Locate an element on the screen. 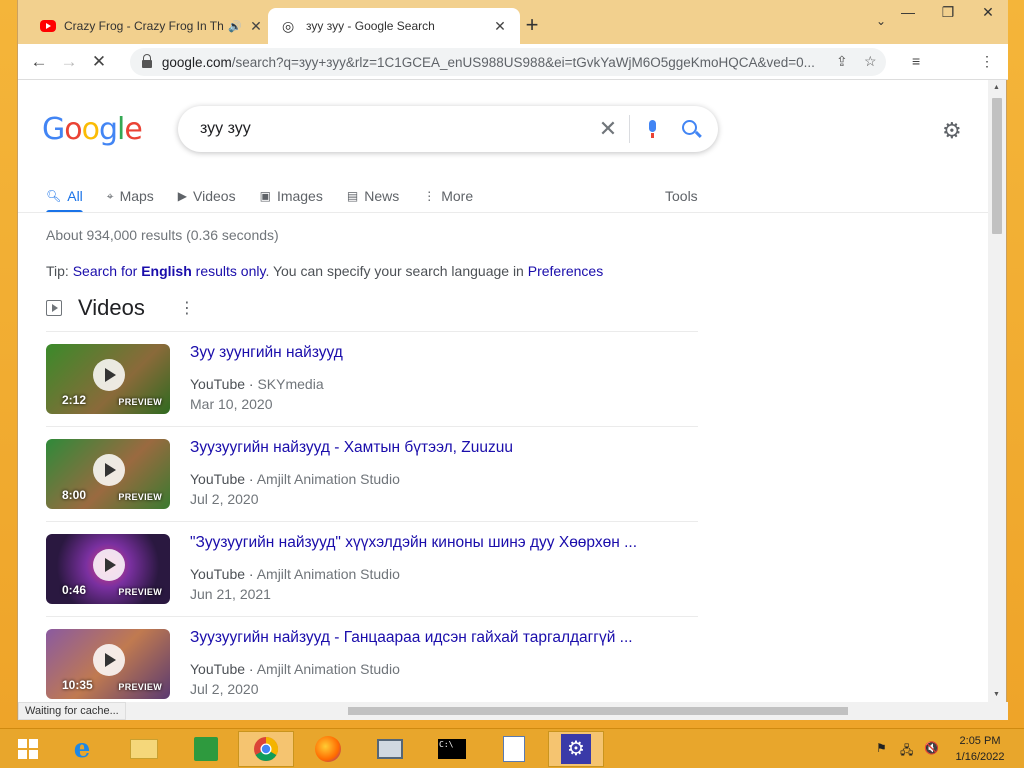 The width and height of the screenshot is (1024, 768). new-tab-button: + is located at coordinates (532, 26).